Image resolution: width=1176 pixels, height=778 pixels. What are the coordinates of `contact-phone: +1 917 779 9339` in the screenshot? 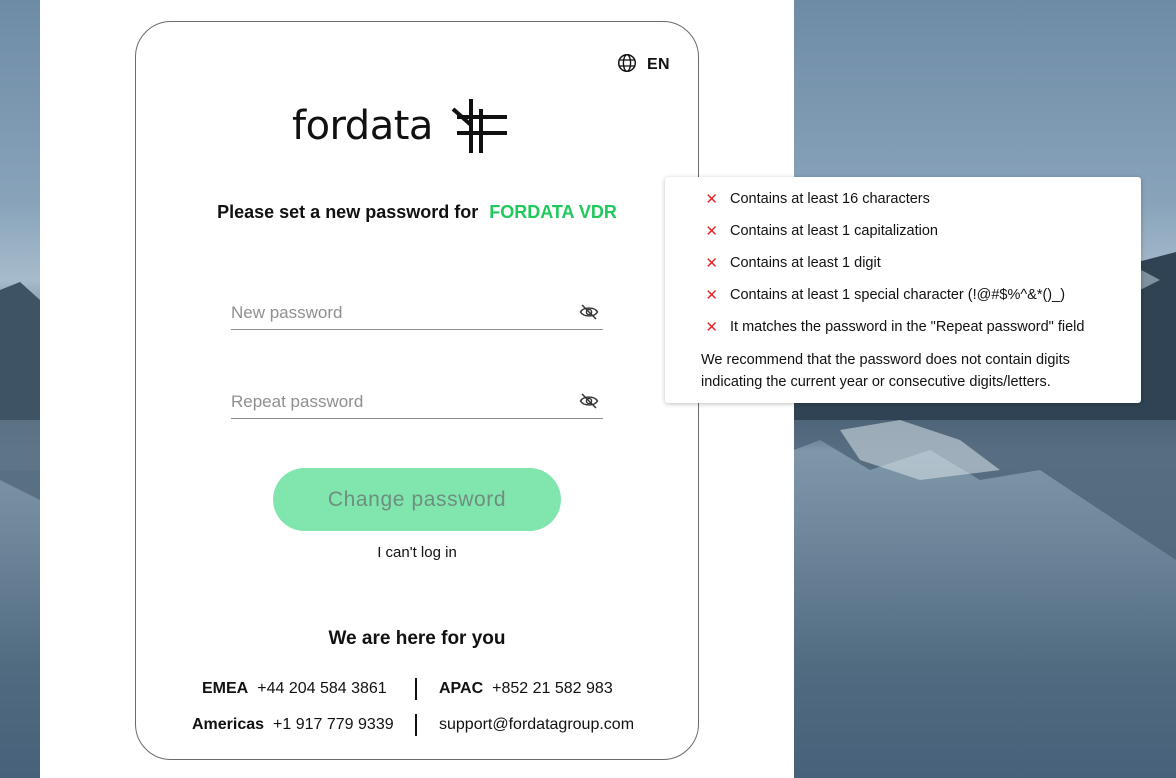 It's located at (333, 724).